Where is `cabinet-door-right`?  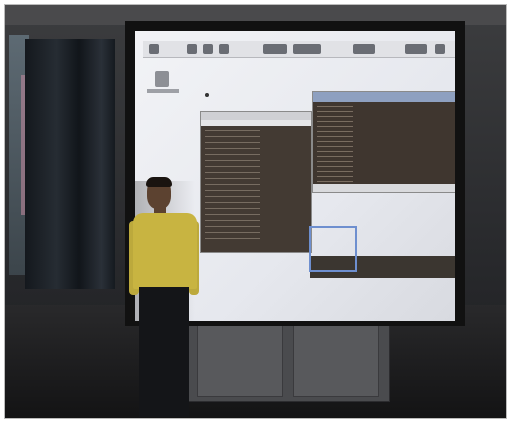
cabinet-door-right is located at coordinates (336, 356).